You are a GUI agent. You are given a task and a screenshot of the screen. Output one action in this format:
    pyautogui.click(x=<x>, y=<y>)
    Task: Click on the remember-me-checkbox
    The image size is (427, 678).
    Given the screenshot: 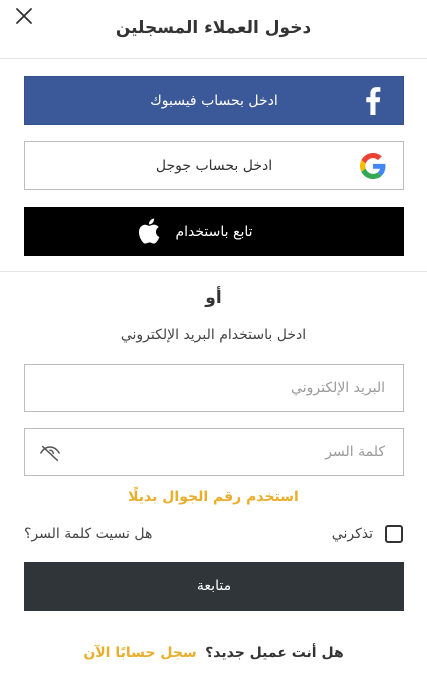 What is the action you would take?
    pyautogui.click(x=394, y=534)
    